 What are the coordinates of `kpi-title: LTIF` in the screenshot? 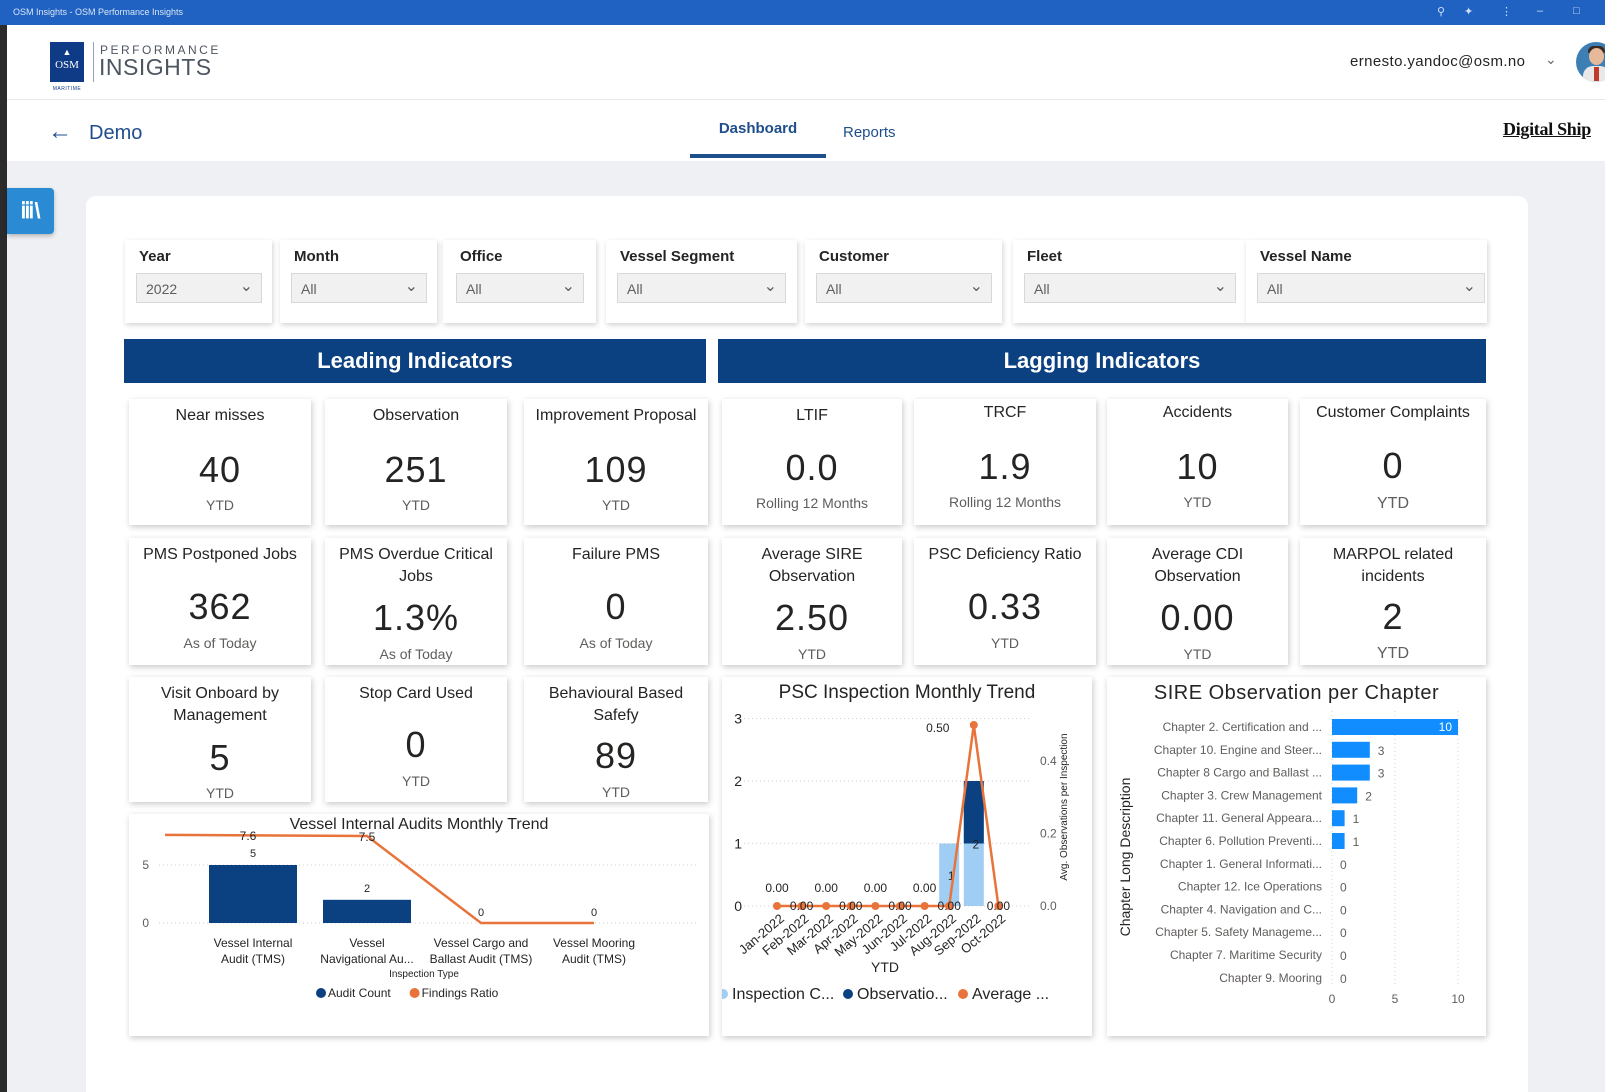 It's located at (812, 415).